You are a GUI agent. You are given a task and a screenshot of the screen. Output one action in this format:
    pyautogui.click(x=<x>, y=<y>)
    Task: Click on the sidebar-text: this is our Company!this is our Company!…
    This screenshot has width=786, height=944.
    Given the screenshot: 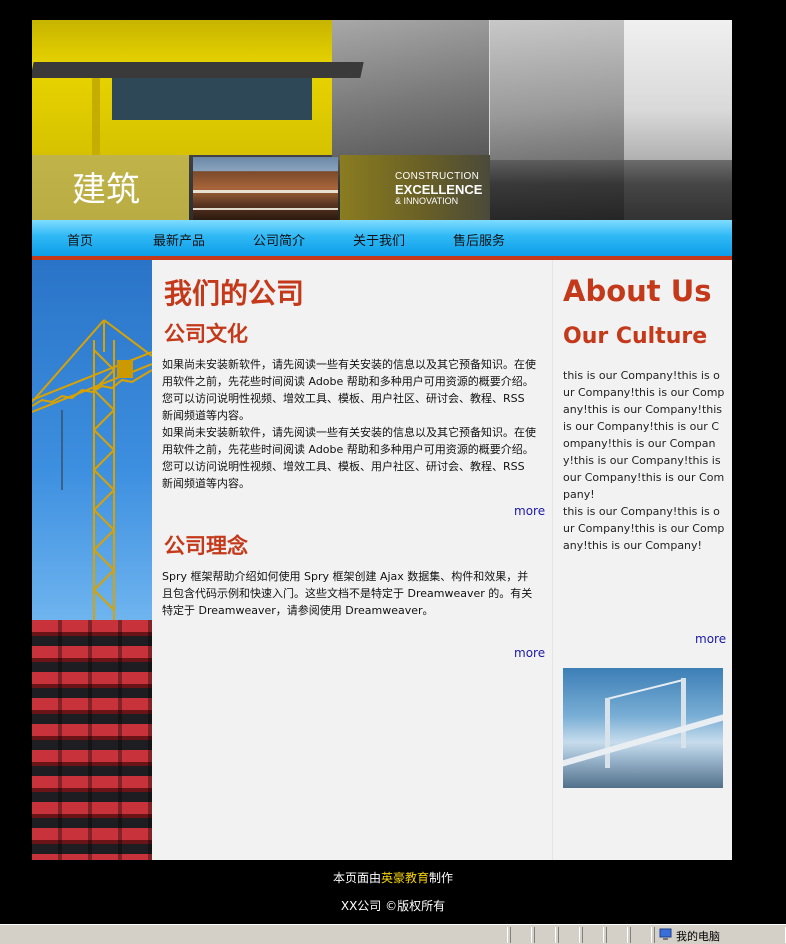 What is the action you would take?
    pyautogui.click(x=644, y=460)
    